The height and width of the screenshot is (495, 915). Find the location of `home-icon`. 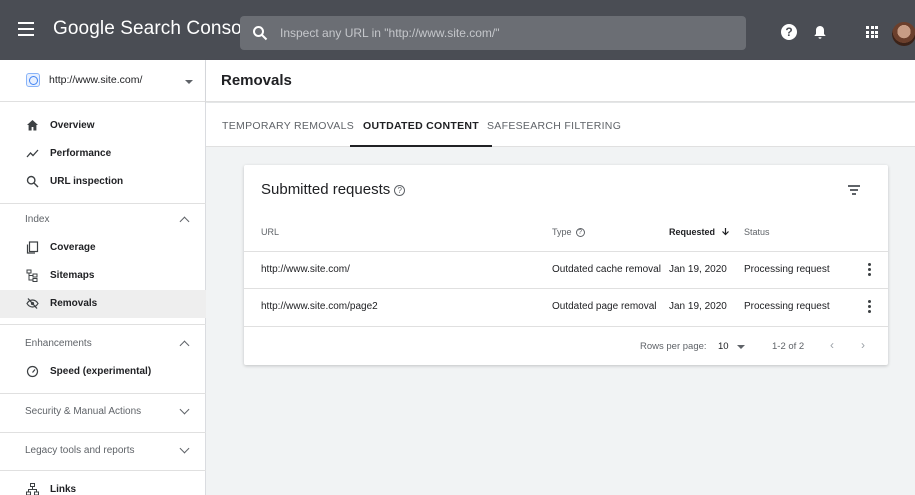

home-icon is located at coordinates (32, 125).